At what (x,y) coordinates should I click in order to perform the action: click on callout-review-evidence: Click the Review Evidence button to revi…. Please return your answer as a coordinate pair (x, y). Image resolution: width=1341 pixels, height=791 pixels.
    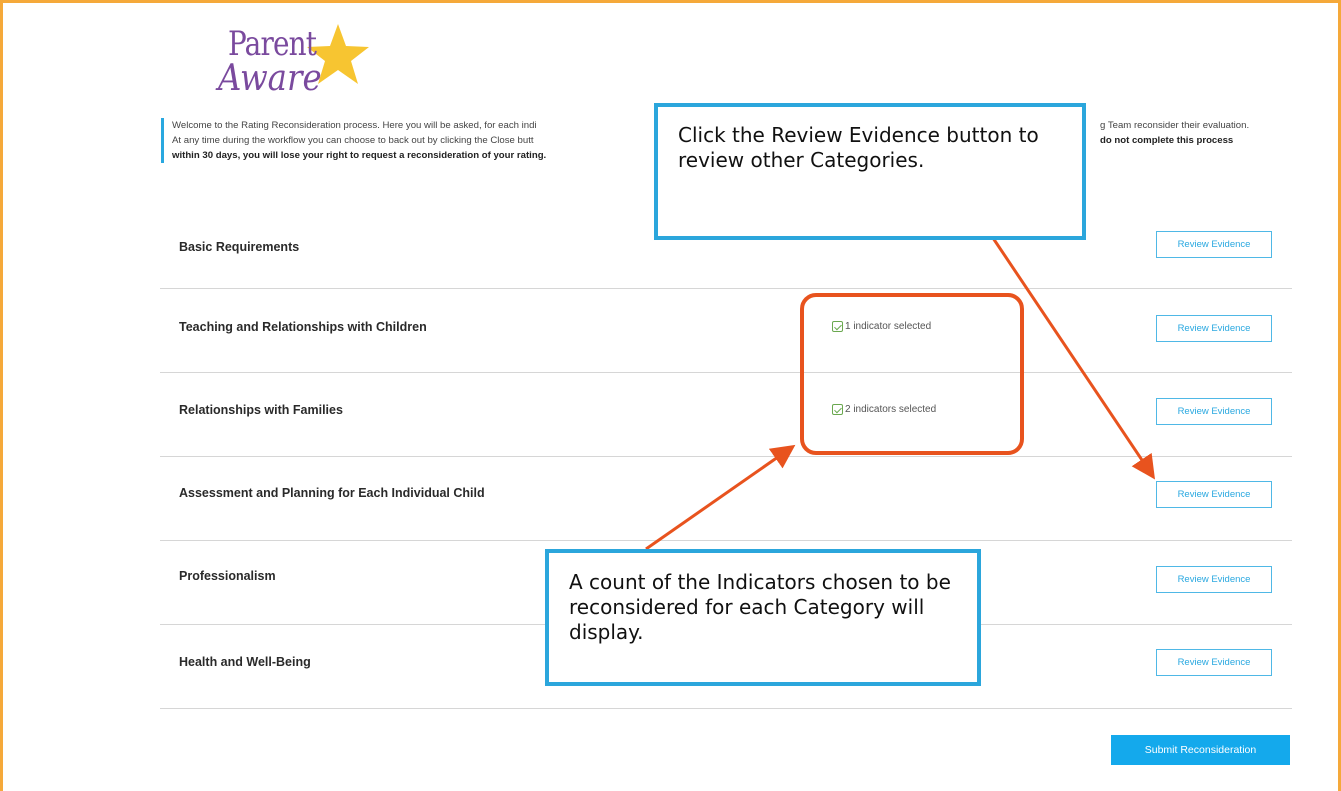
    Looking at the image, I should click on (870, 171).